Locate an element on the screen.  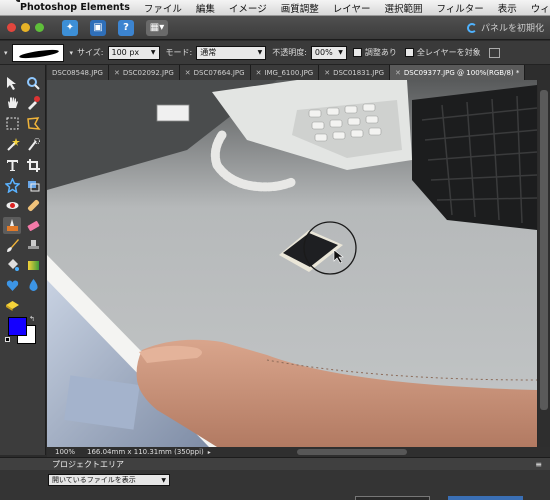
status-menu-arrow-icon: ▸ is located at coordinates (209, 452).